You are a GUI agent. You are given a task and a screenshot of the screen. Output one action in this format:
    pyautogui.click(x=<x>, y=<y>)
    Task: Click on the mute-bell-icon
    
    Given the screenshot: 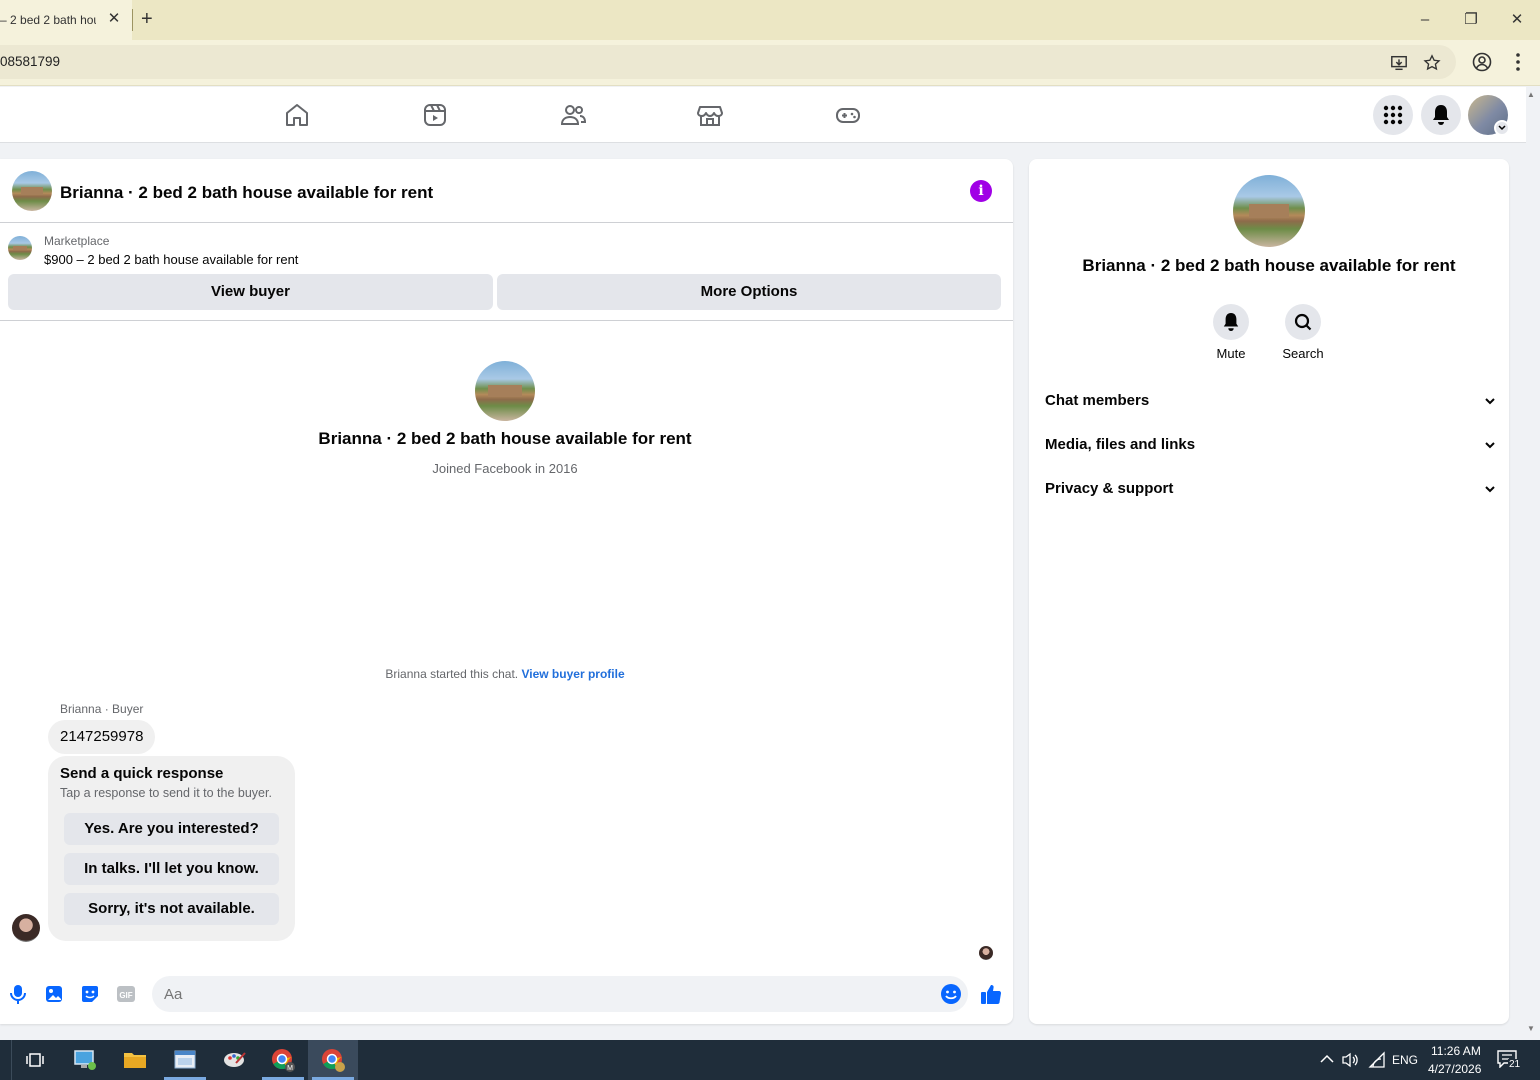 What is the action you would take?
    pyautogui.click(x=1231, y=322)
    